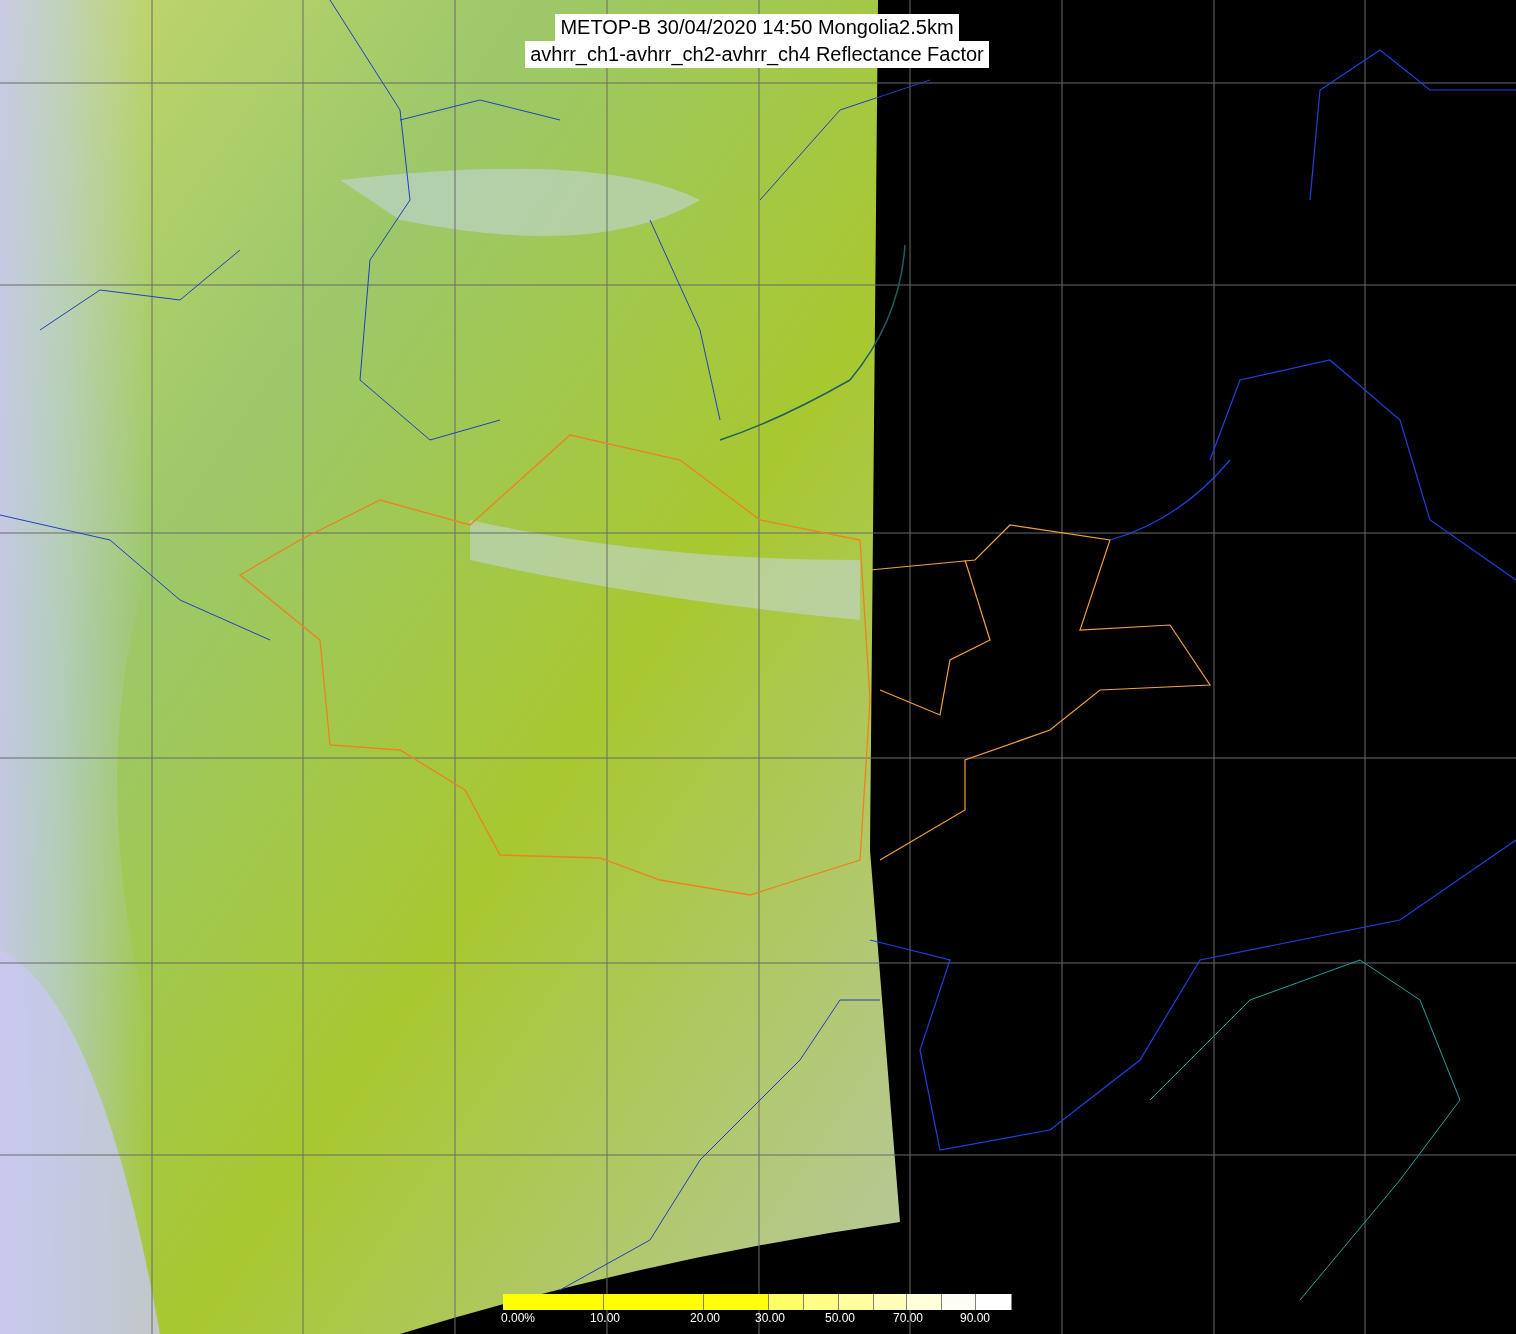 The width and height of the screenshot is (1516, 1334). Describe the element at coordinates (908, 1318) in the screenshot. I see `scale-label: 70.00` at that location.